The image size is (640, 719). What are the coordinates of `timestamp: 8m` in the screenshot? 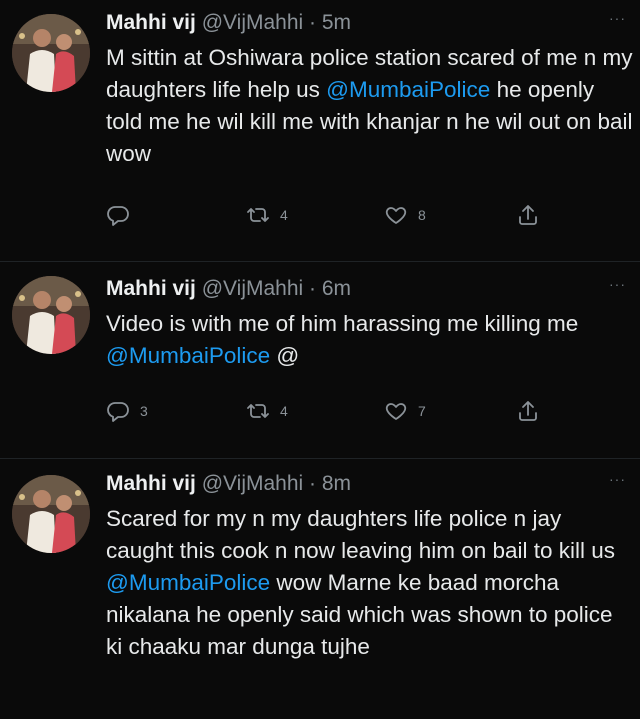 It's located at (336, 483).